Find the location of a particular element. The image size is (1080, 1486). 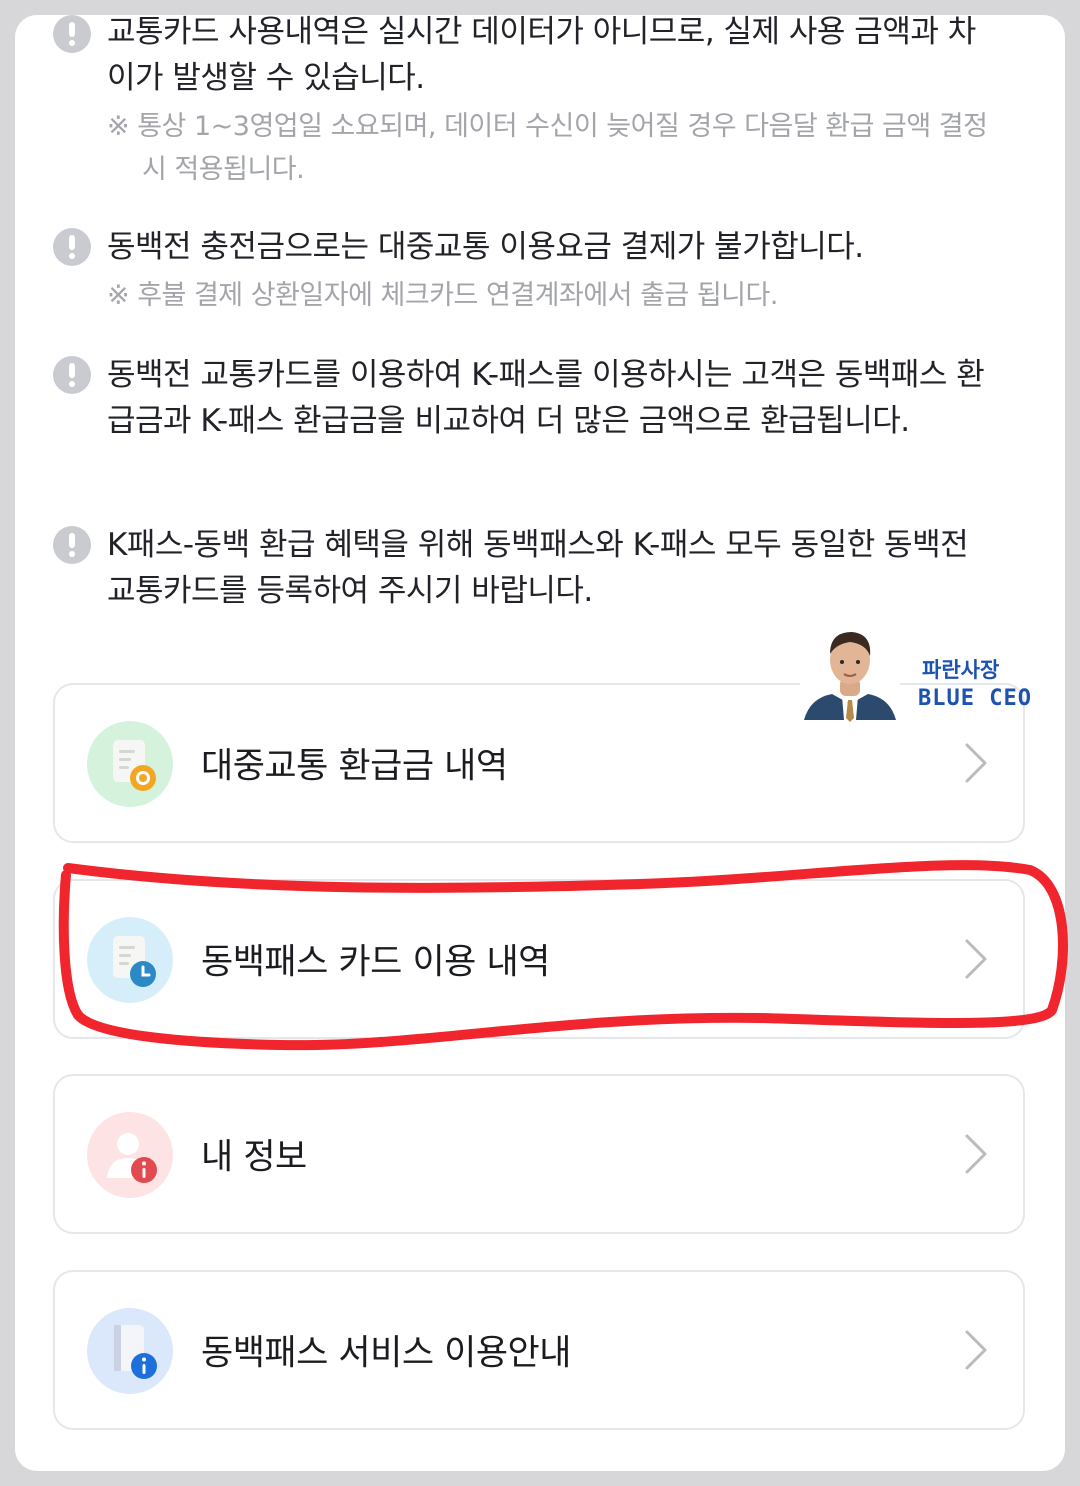

notice-subtext: ※ 후불 결제 상환일자에 체크카드 연결계좌에서 출금 됩니다. is located at coordinates (442, 295).